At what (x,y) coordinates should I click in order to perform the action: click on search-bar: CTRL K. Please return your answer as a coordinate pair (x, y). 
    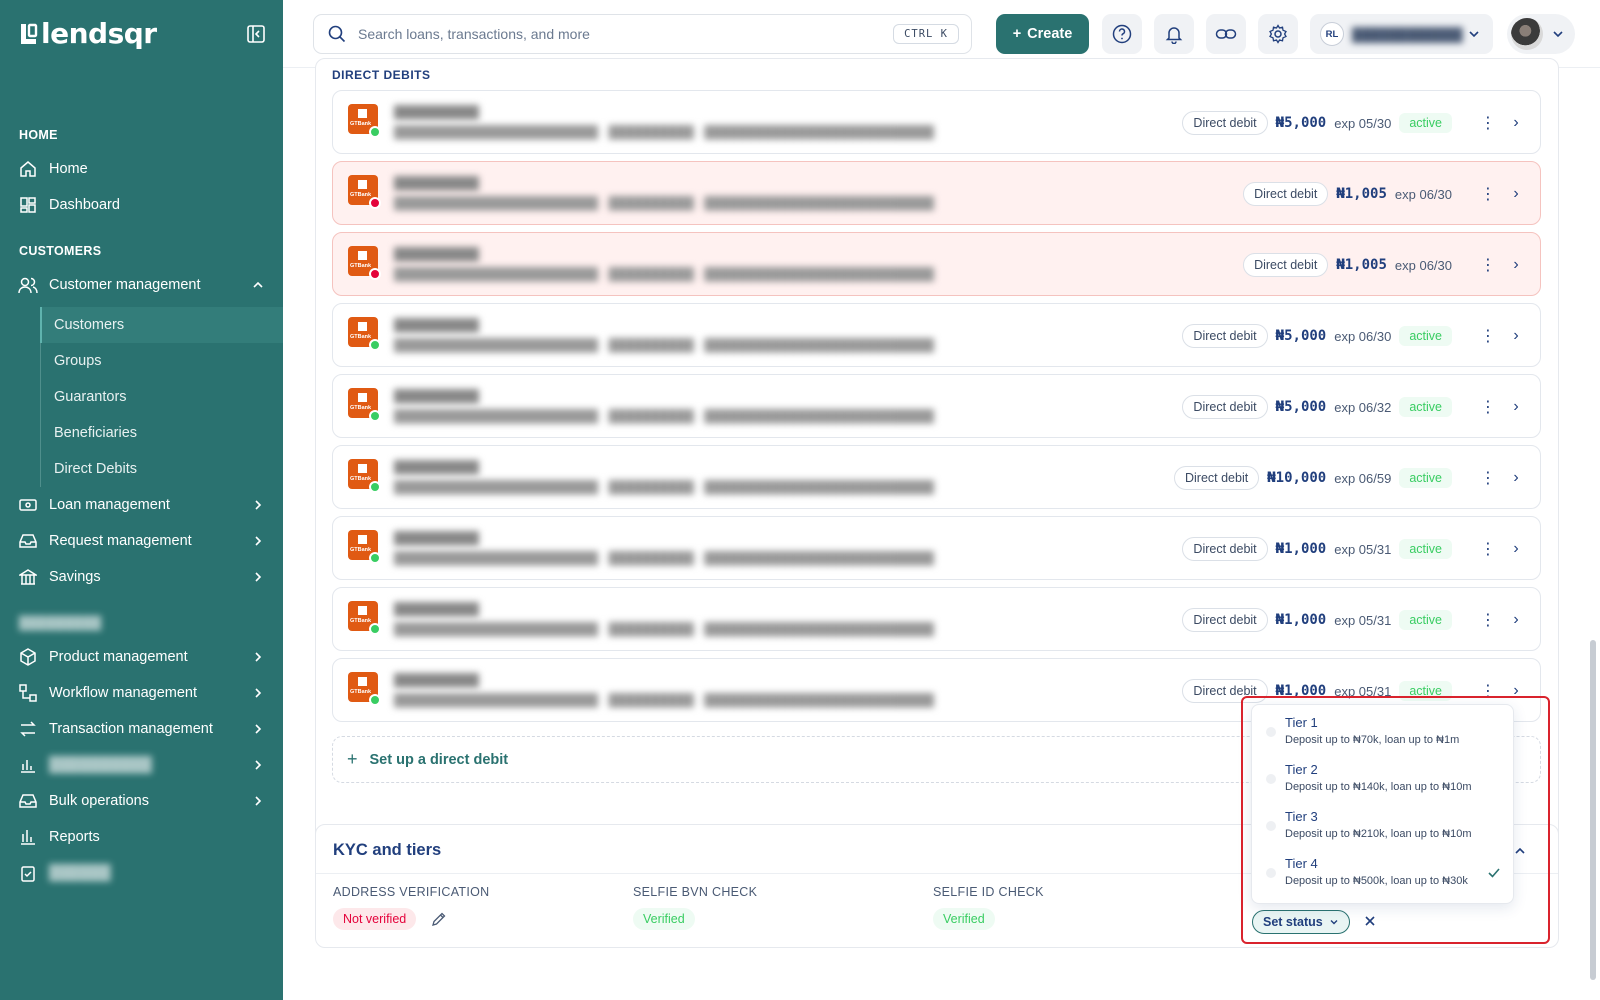
    Looking at the image, I should click on (642, 34).